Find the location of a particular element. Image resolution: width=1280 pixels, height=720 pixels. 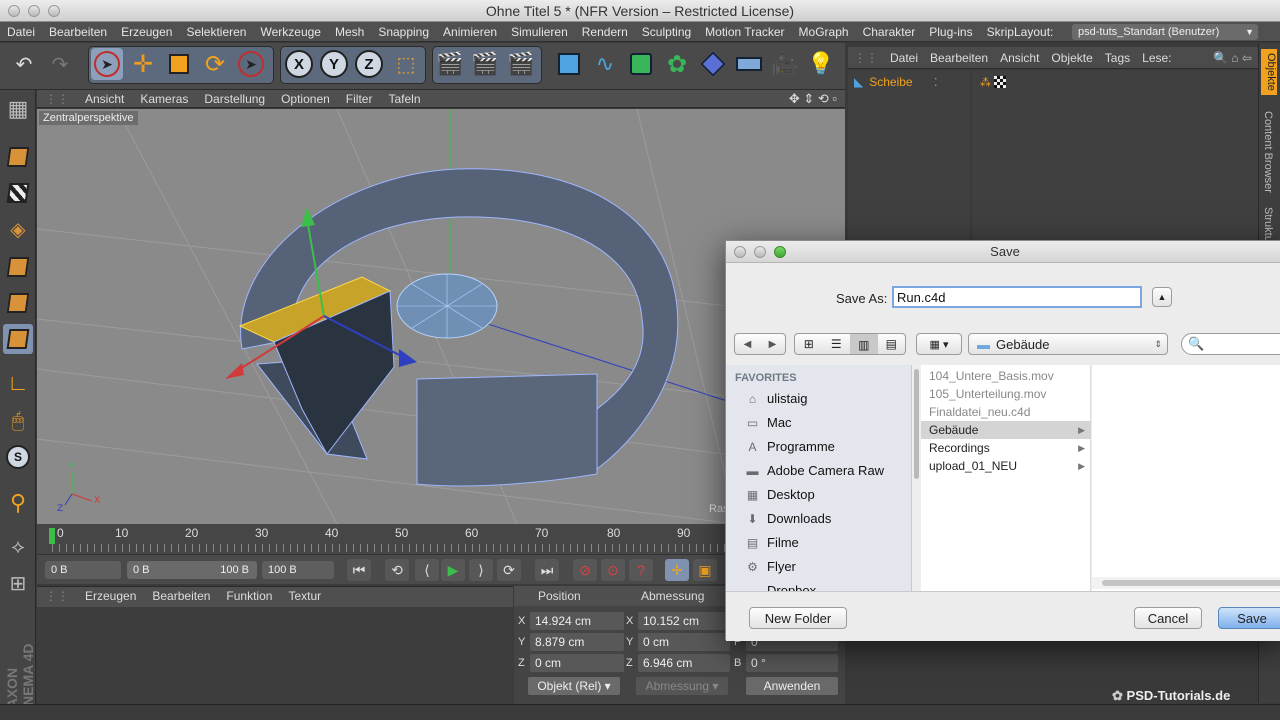

objects-menu-bearbeiten: Bearbeiten is located at coordinates (959, 58).